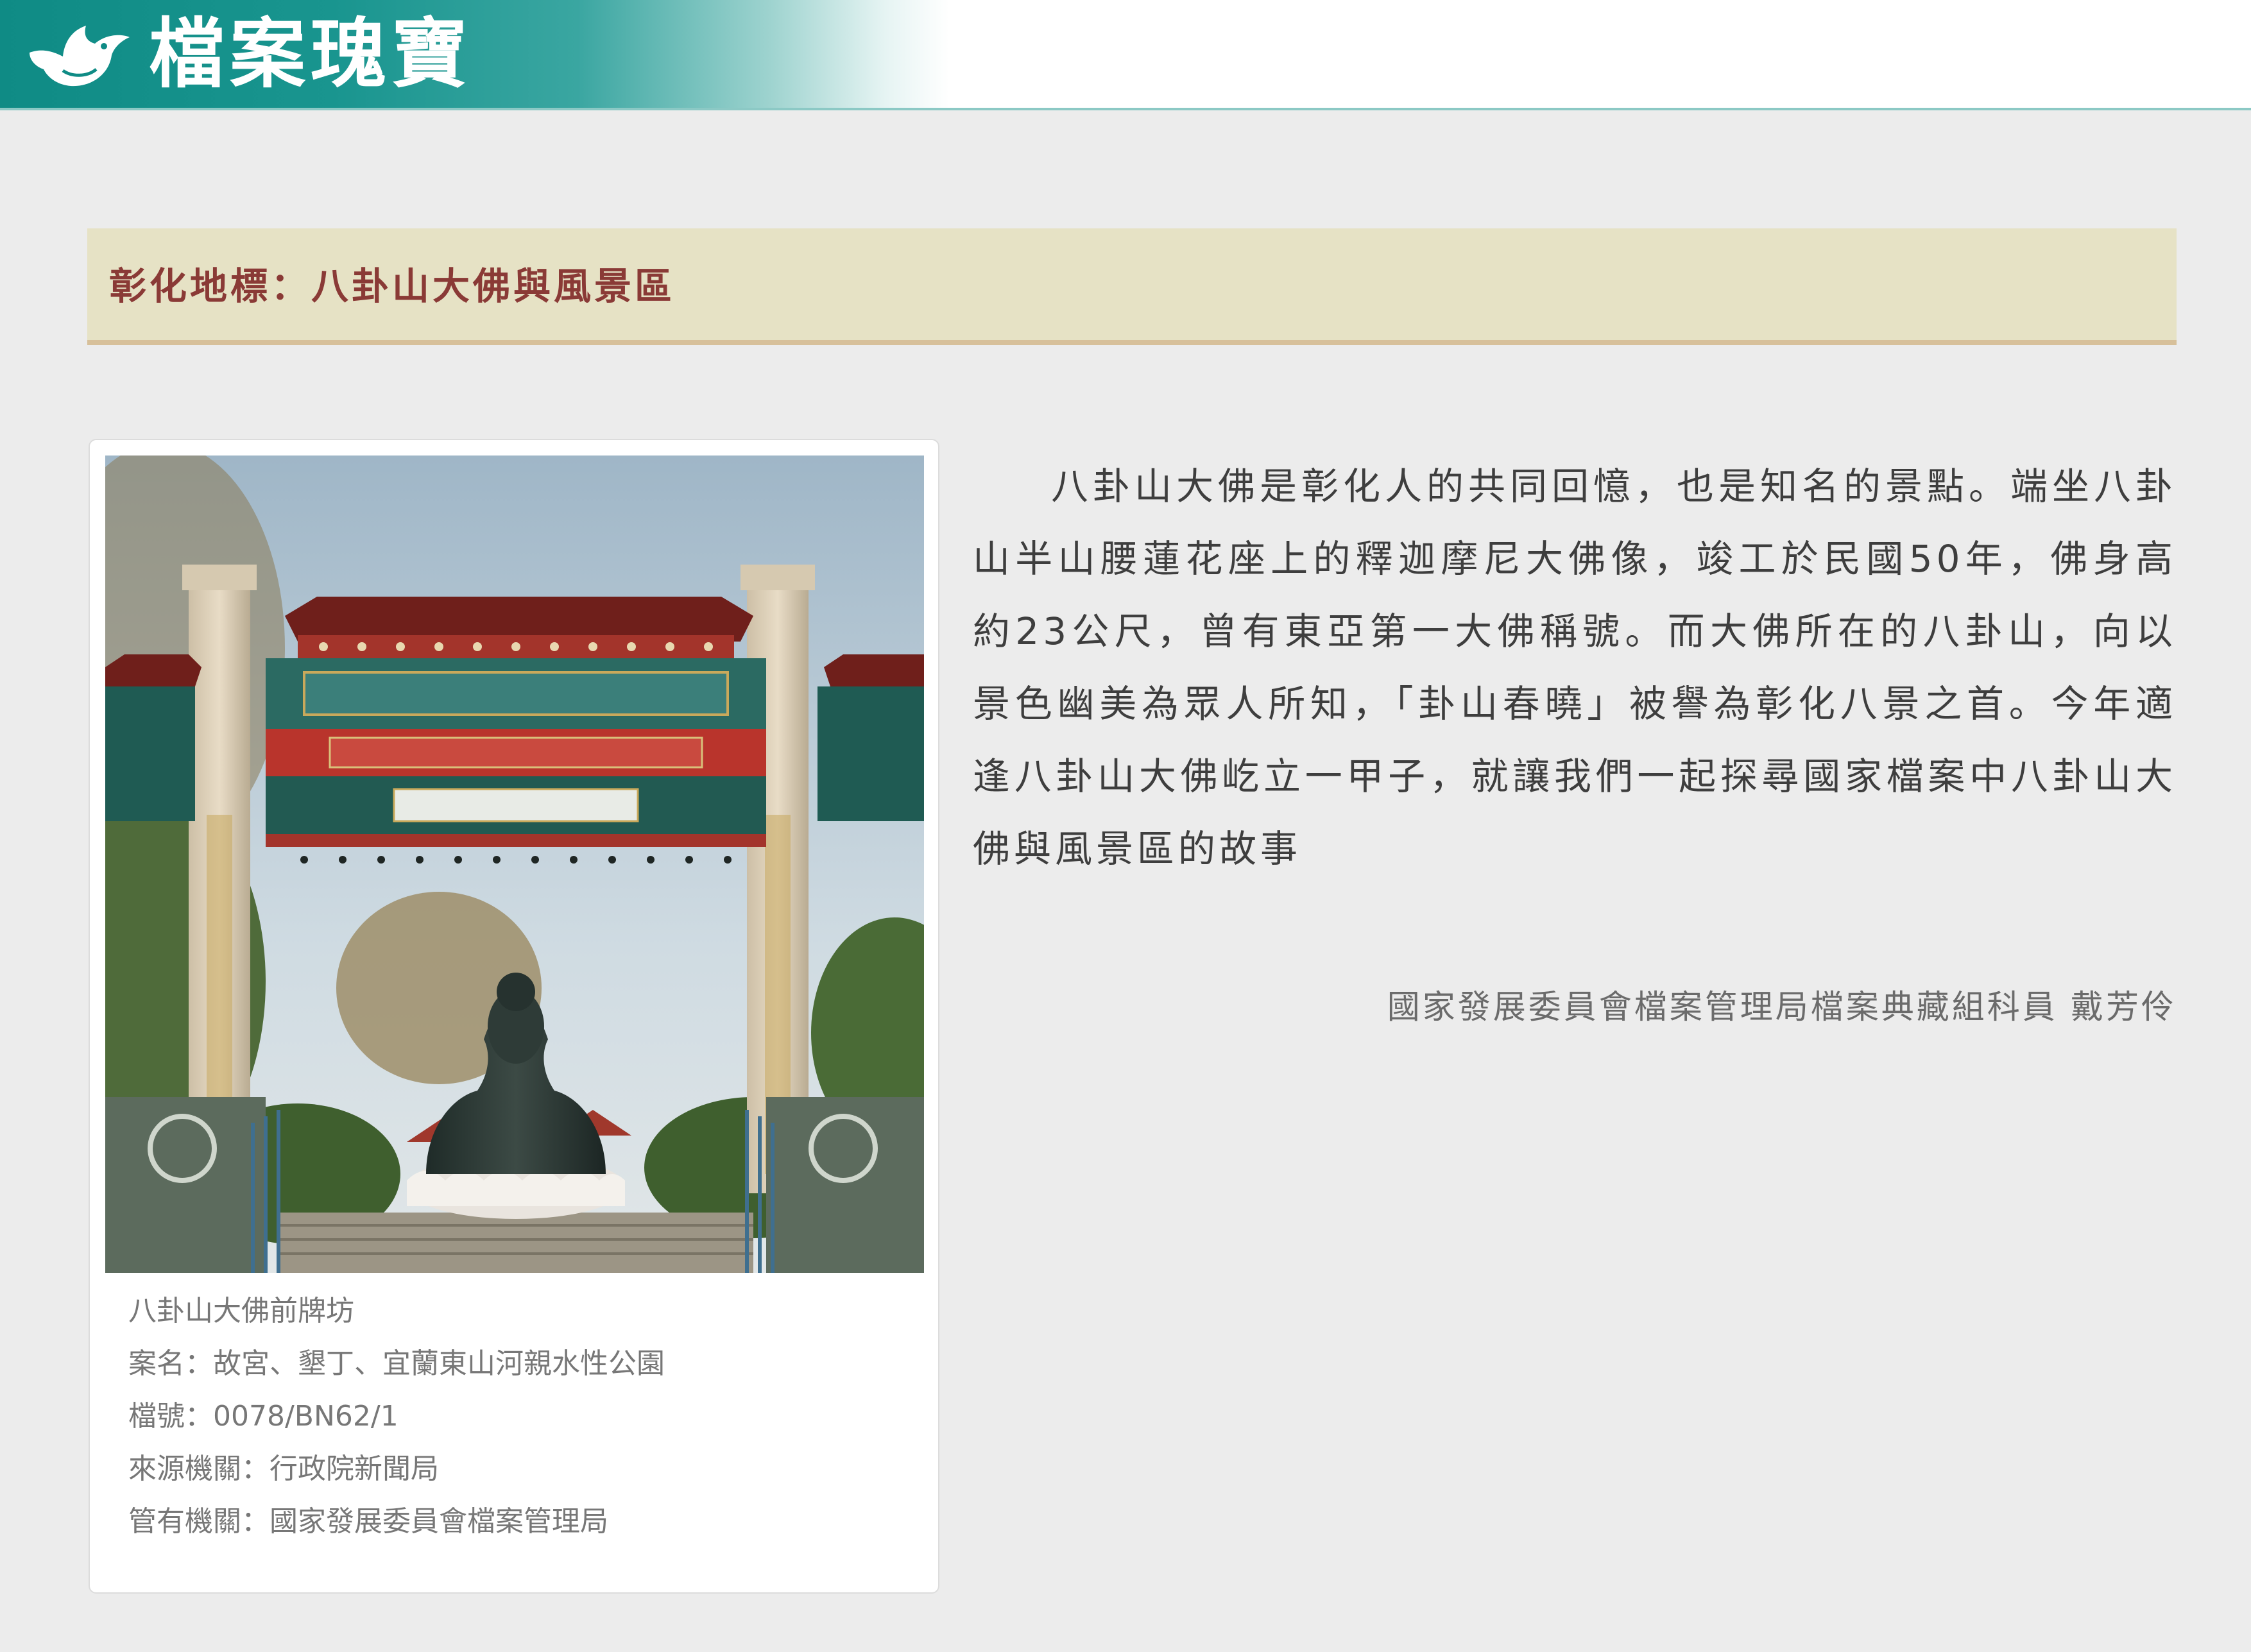  What do you see at coordinates (78, 54) in the screenshot?
I see `bird-logo-icon` at bounding box center [78, 54].